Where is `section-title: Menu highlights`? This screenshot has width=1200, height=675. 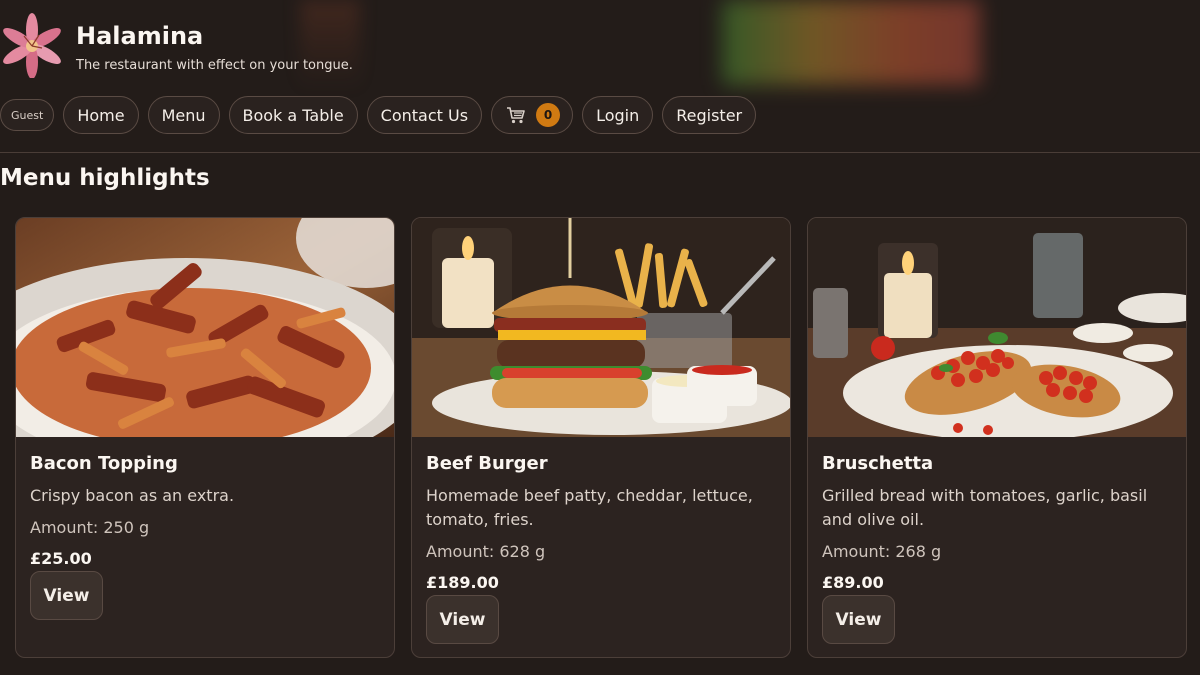
section-title: Menu highlights is located at coordinates (105, 178).